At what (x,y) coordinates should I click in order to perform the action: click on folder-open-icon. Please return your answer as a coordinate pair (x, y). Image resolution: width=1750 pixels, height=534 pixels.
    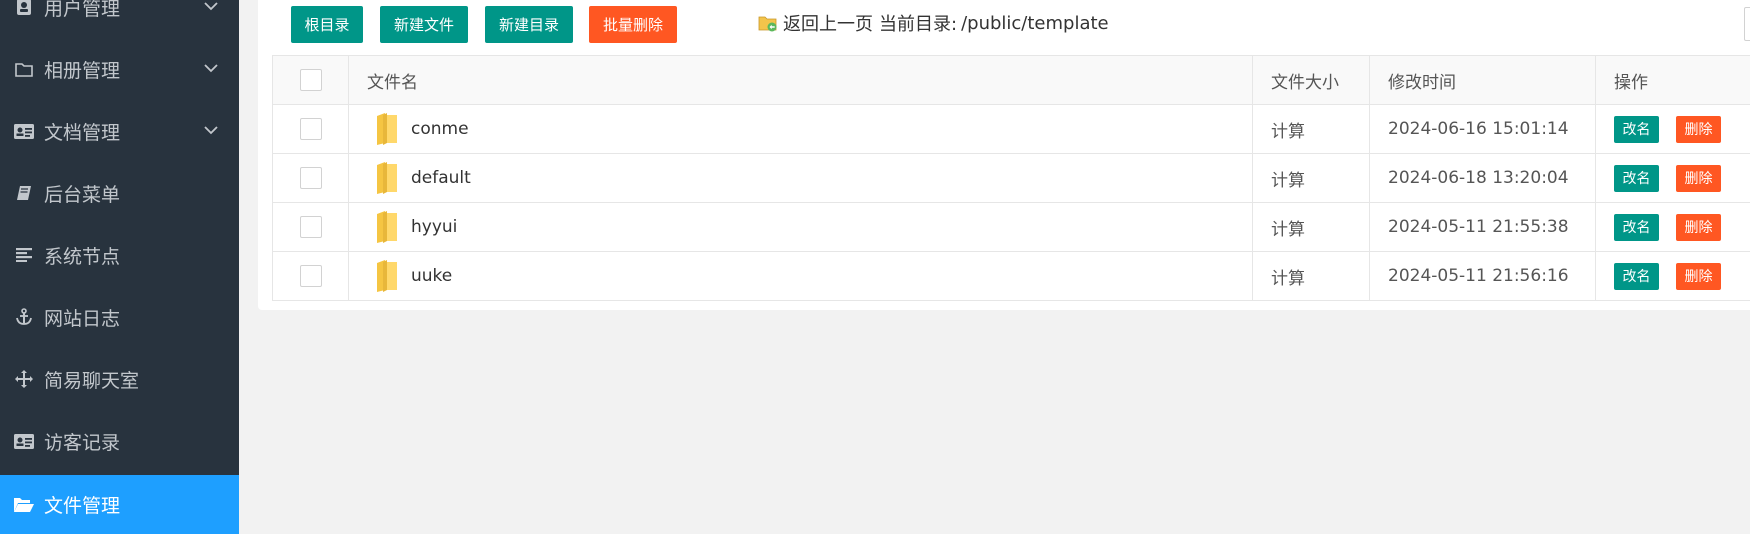
    Looking at the image, I should click on (24, 505).